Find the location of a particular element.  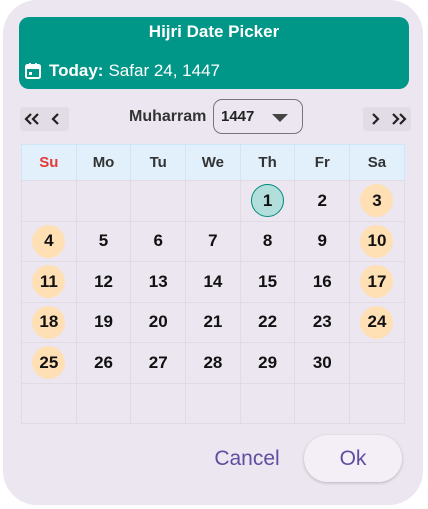

day-cell: 18 is located at coordinates (49, 322).